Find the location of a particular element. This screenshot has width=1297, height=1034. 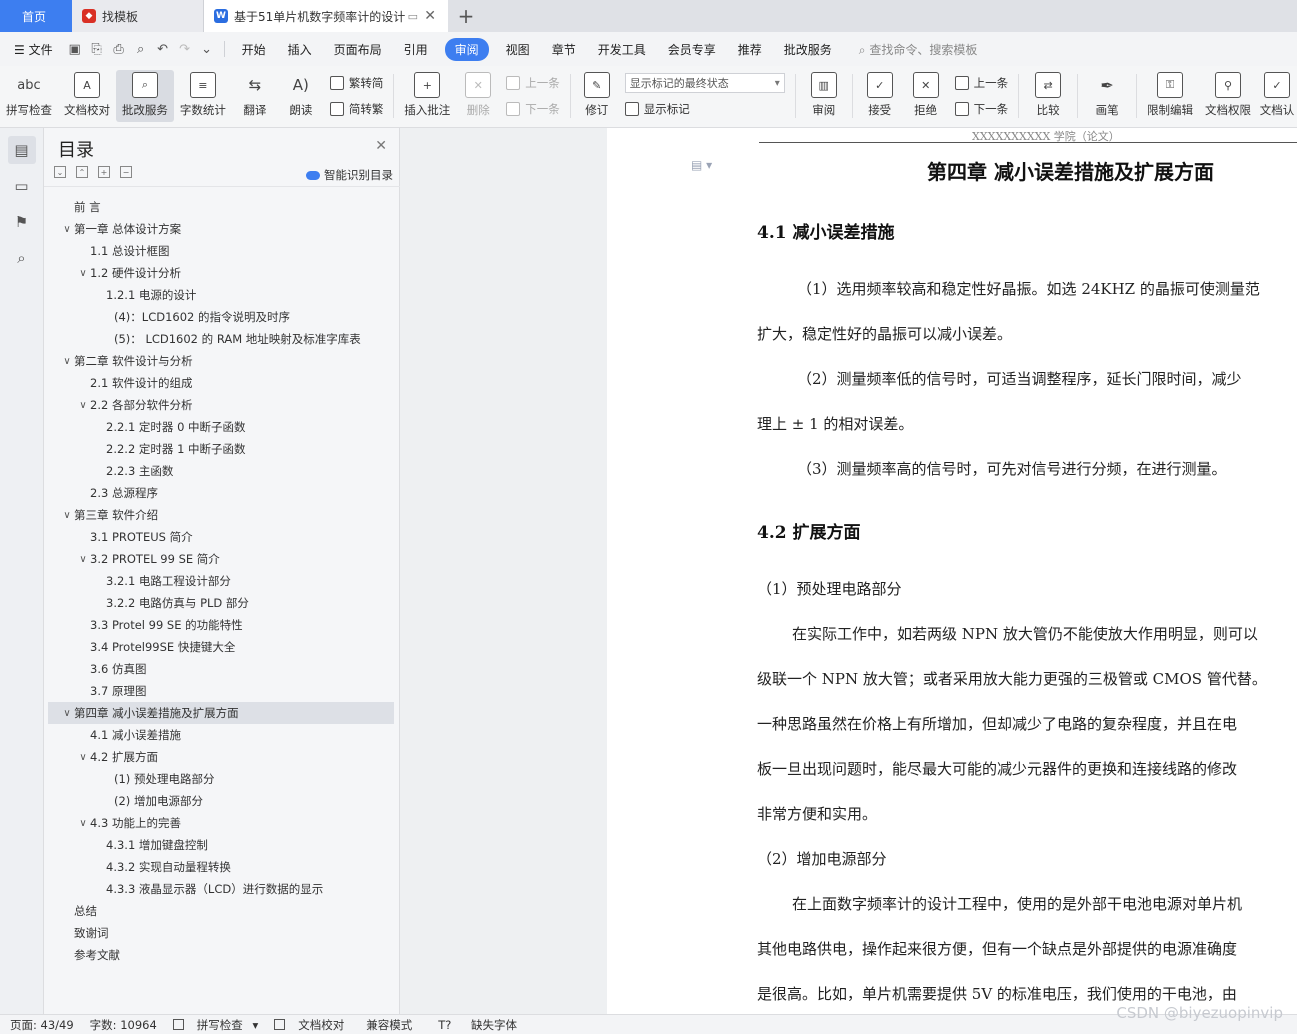

document-cert-button: ✓ 文档认 is located at coordinates (1277, 96).